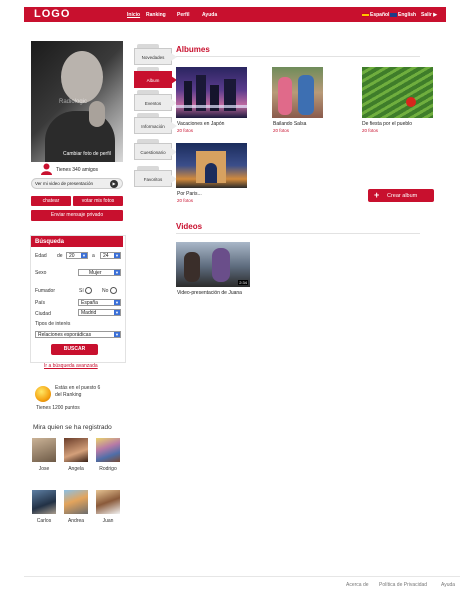  I want to click on age-to-select: 24 ▼, so click(110, 255).